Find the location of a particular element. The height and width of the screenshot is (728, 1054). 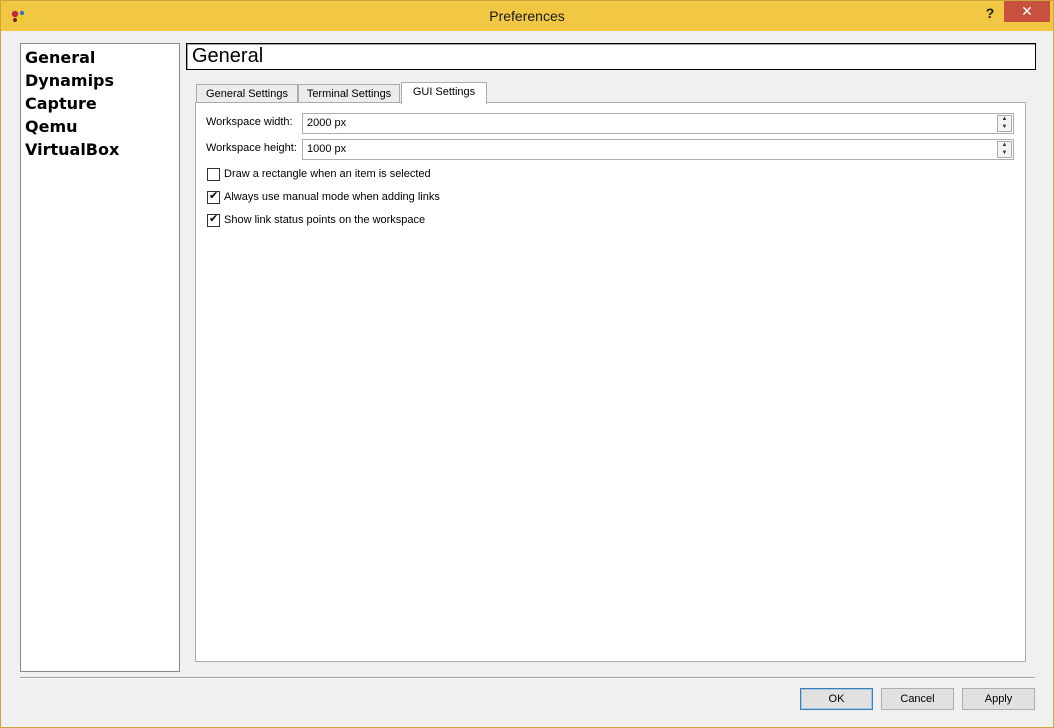

cancel-button: Cancel is located at coordinates (917, 699).